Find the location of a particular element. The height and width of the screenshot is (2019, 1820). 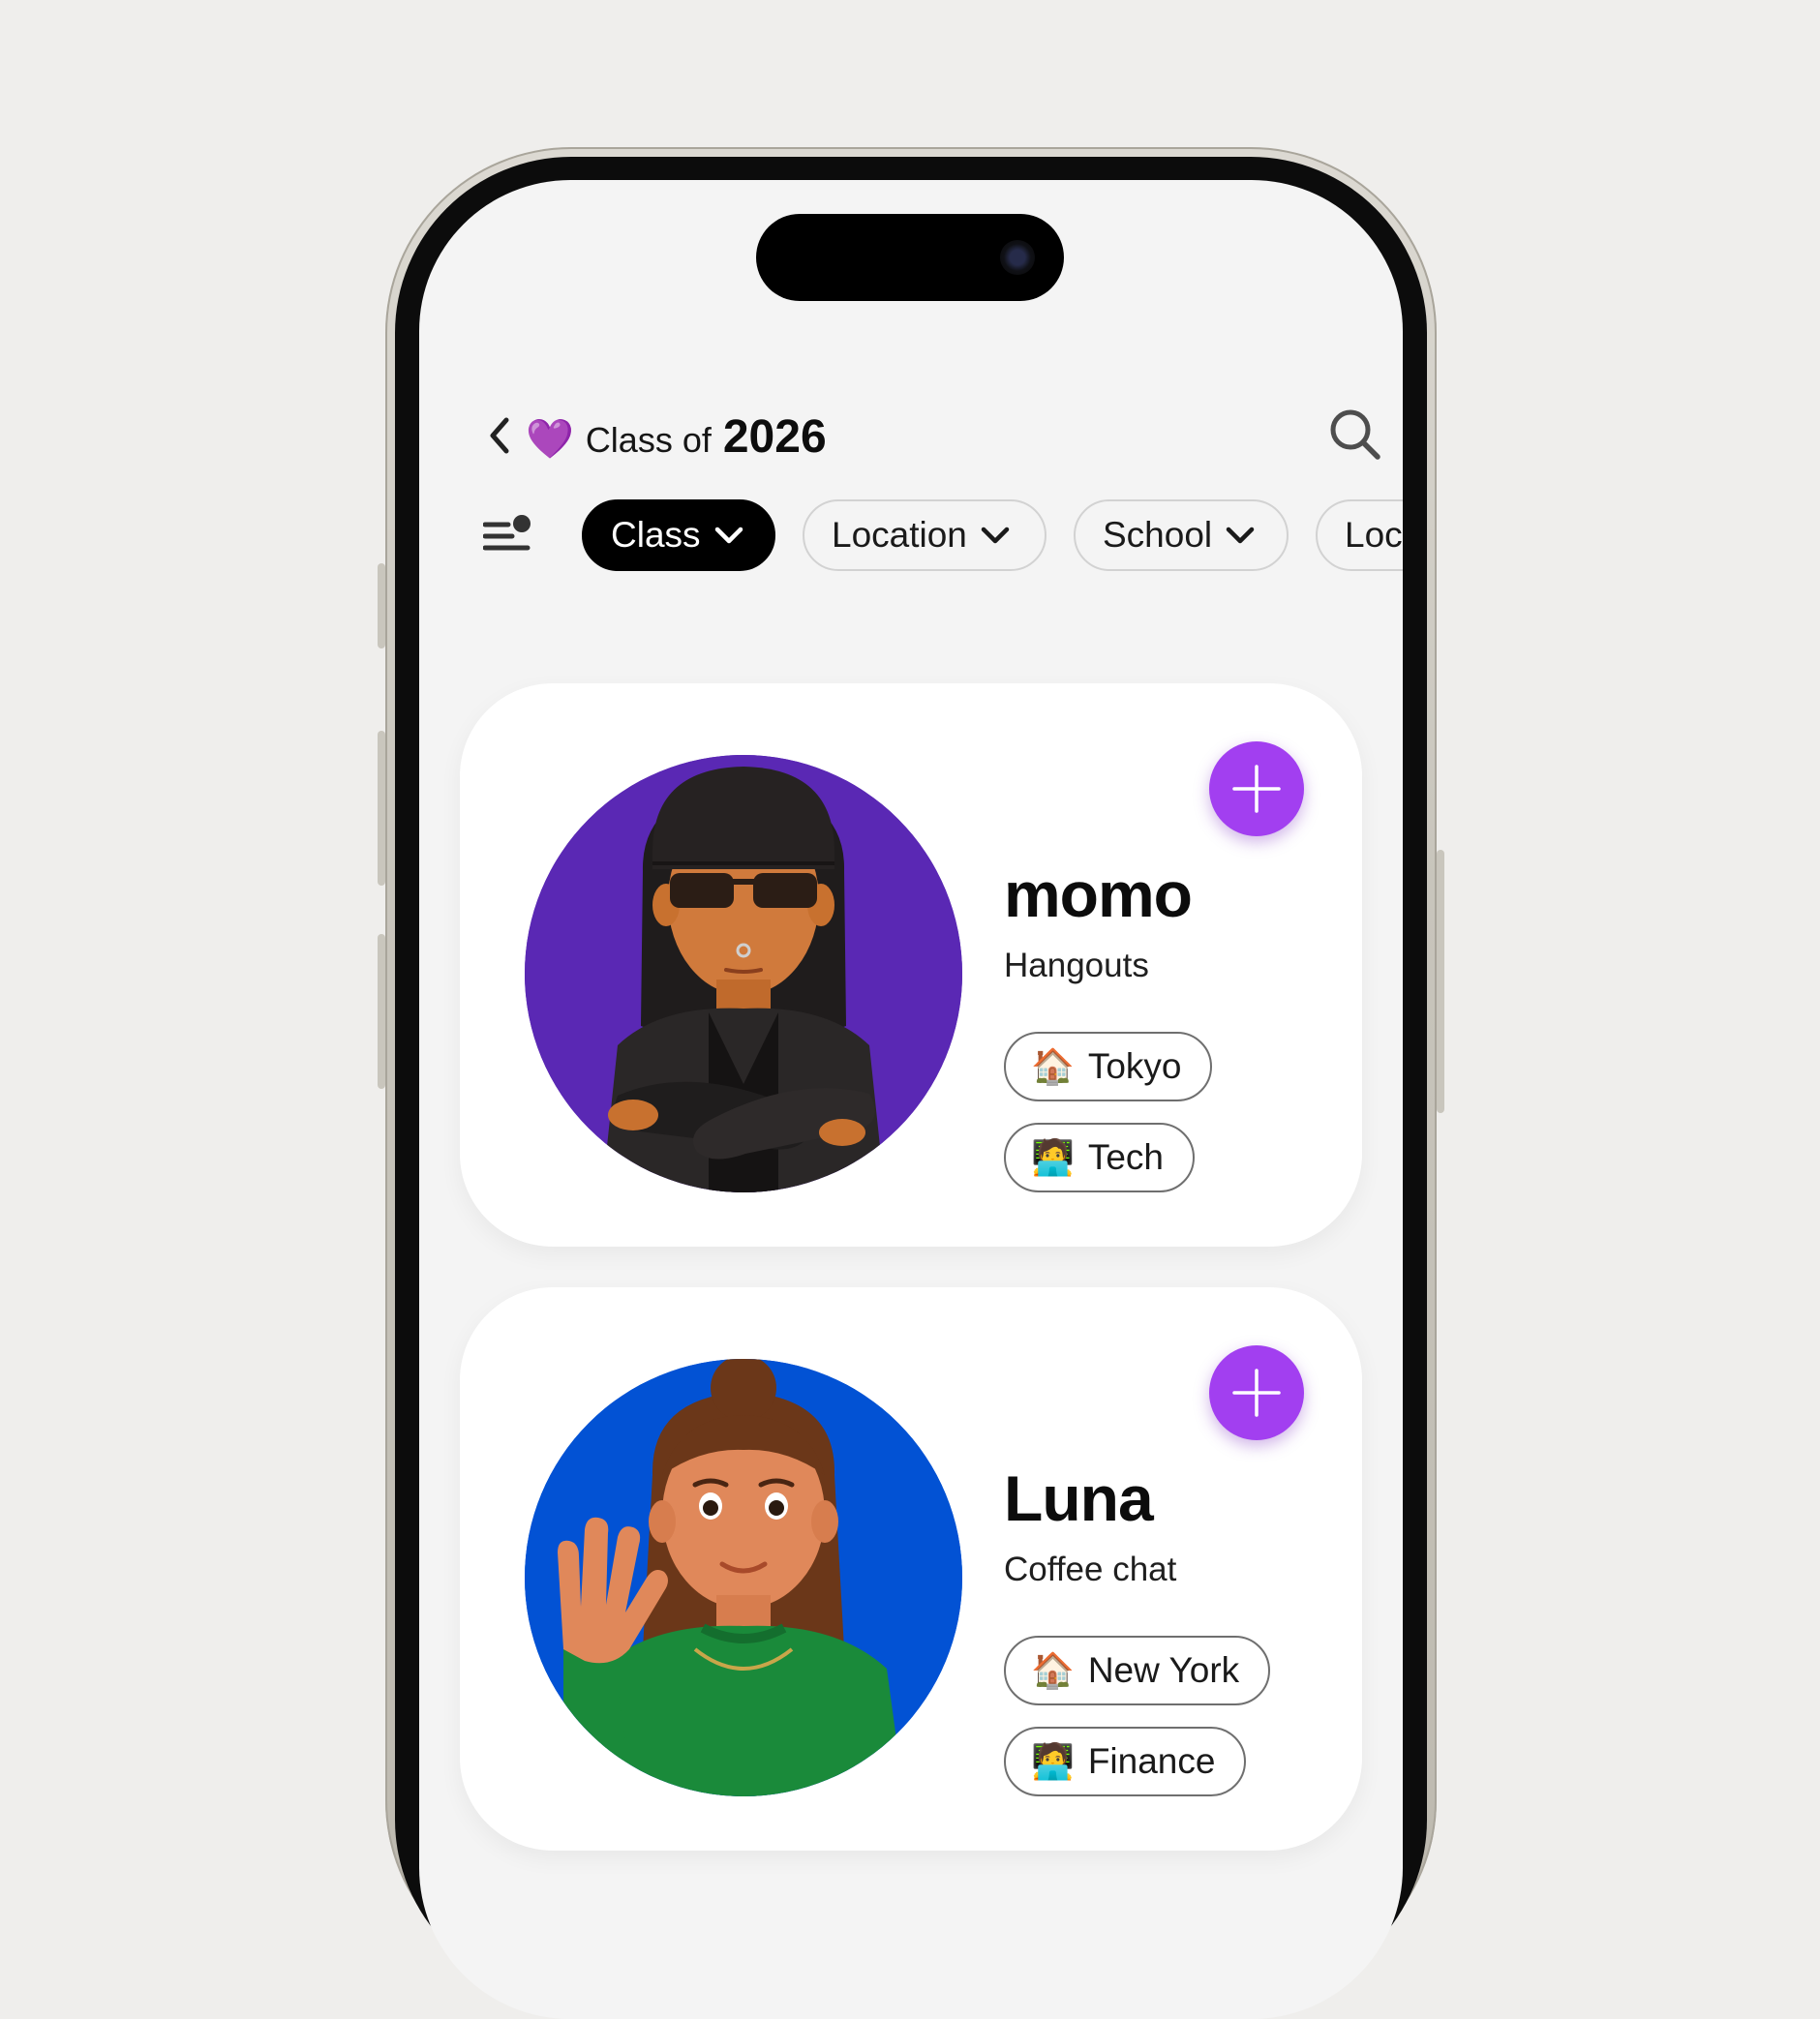

avatar-luna is located at coordinates (744, 1577).